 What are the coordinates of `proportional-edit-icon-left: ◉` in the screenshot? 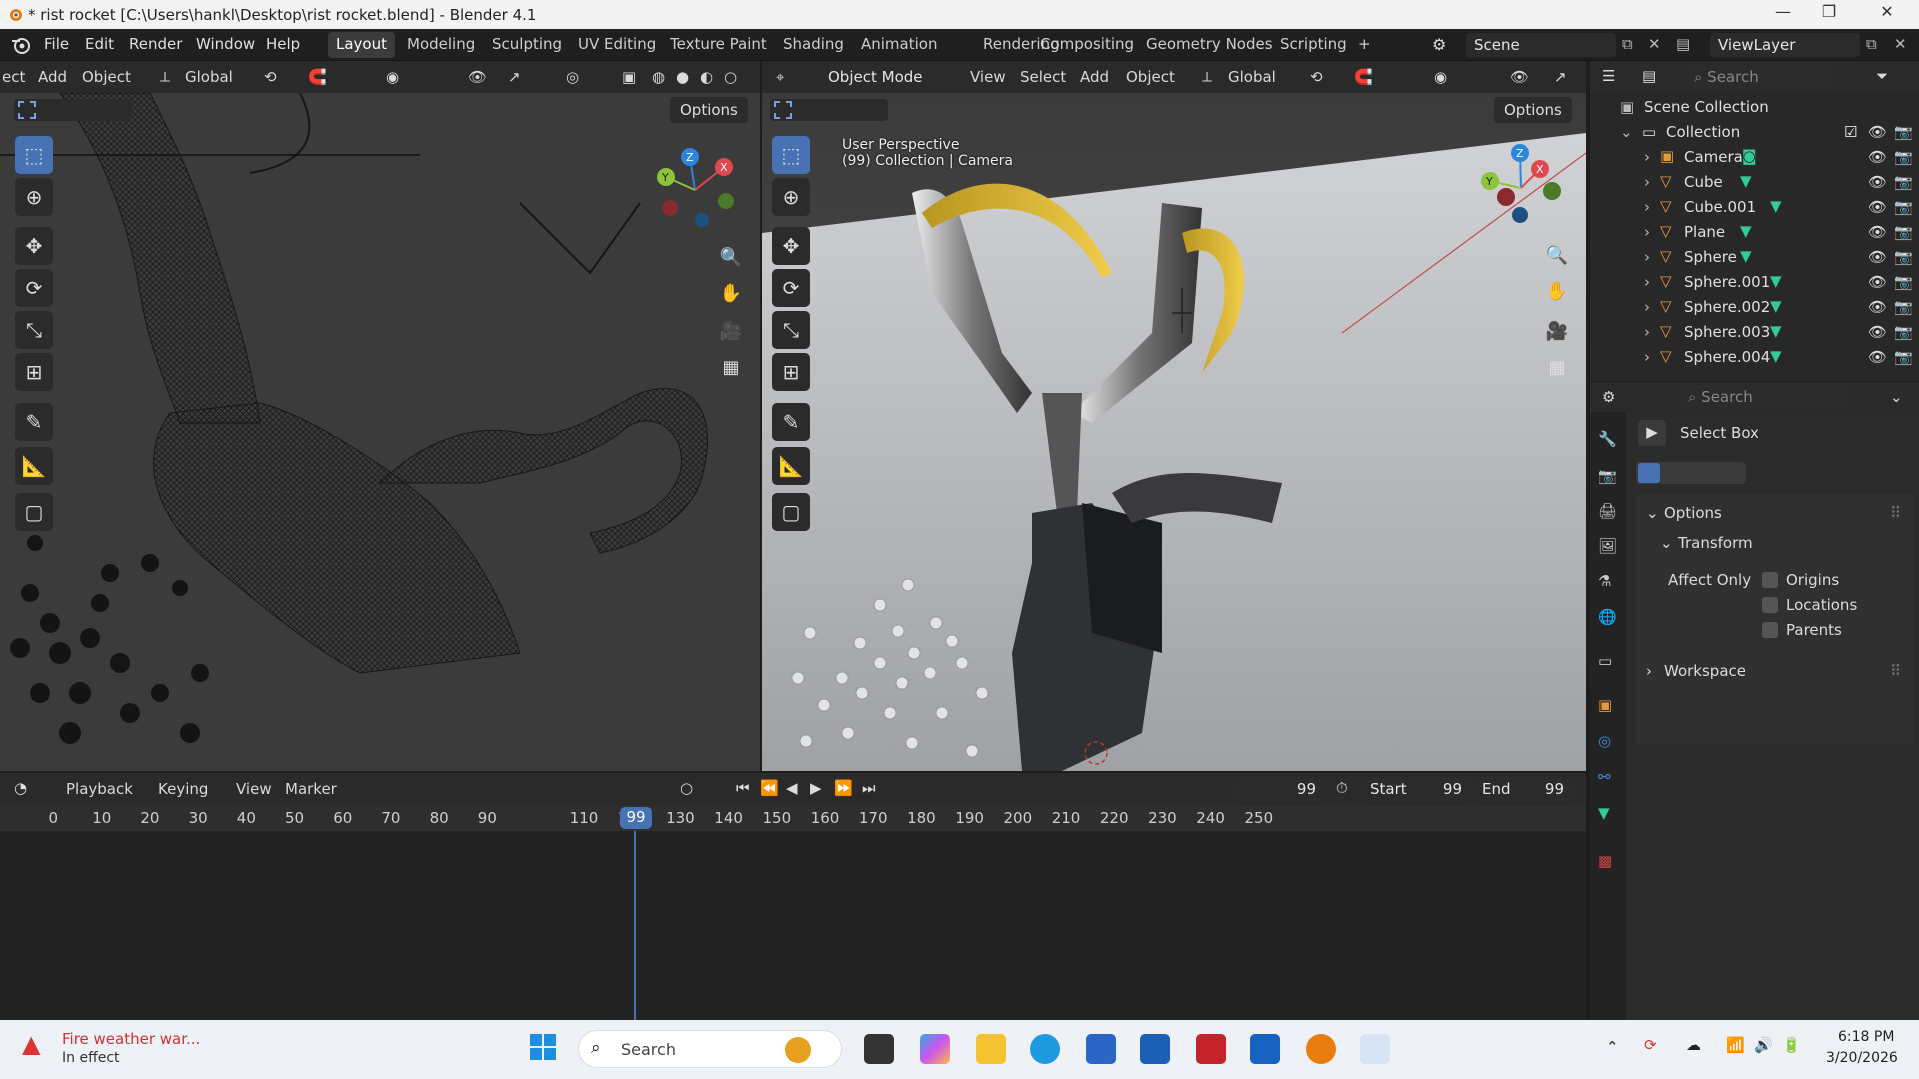 It's located at (392, 77).